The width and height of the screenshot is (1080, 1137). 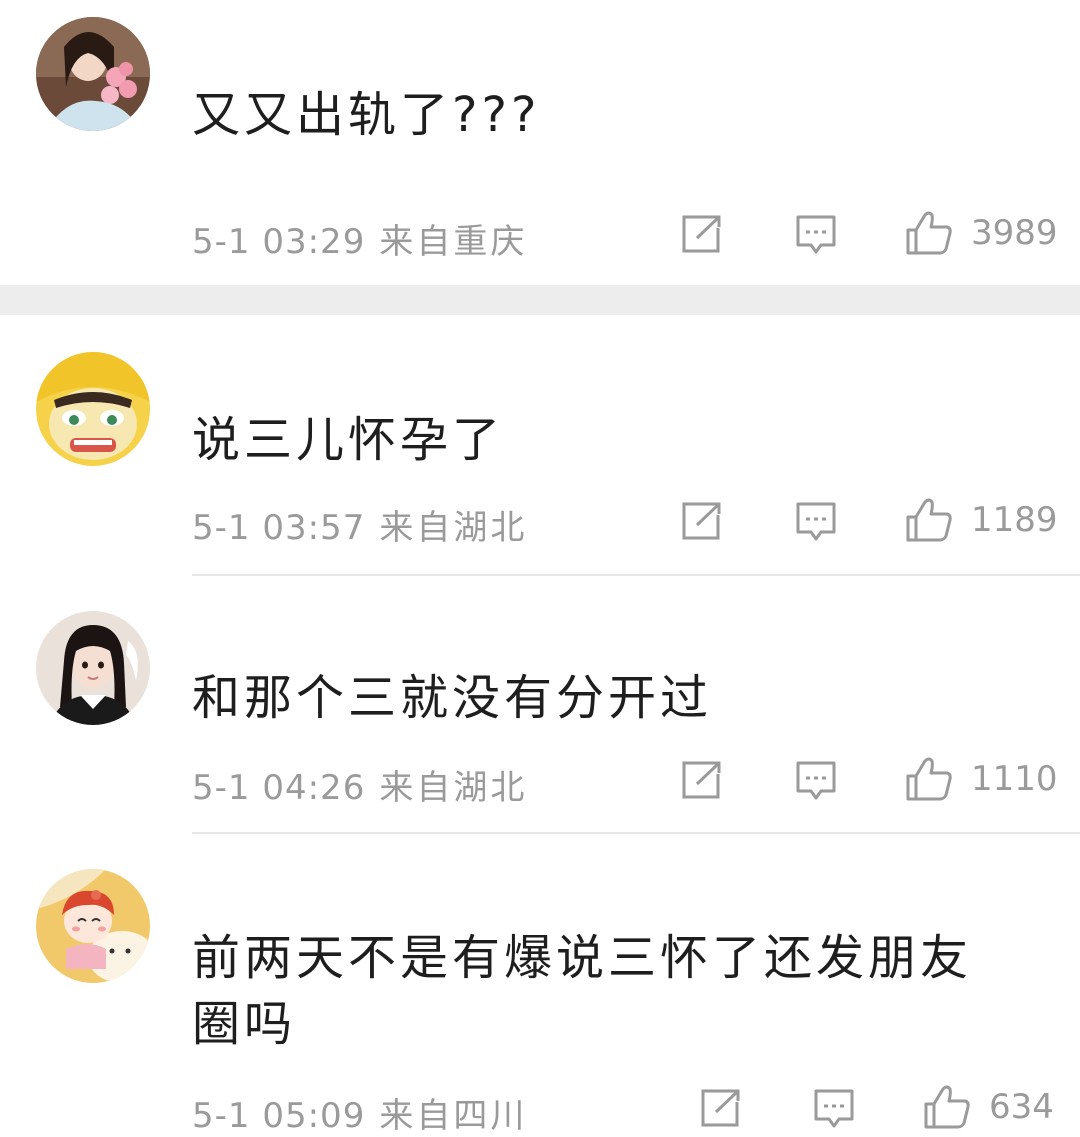 What do you see at coordinates (279, 242) in the screenshot?
I see `comment-date: 5-1 03:29` at bounding box center [279, 242].